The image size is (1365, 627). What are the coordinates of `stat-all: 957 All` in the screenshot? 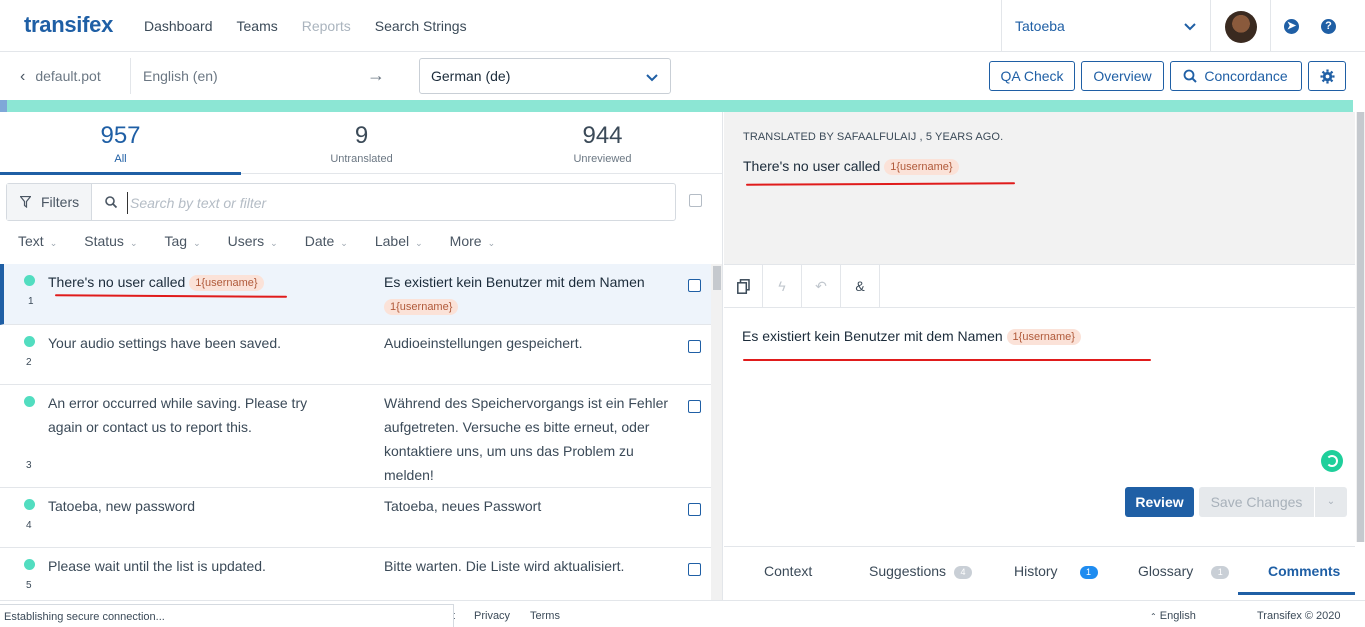 It's located at (120, 143).